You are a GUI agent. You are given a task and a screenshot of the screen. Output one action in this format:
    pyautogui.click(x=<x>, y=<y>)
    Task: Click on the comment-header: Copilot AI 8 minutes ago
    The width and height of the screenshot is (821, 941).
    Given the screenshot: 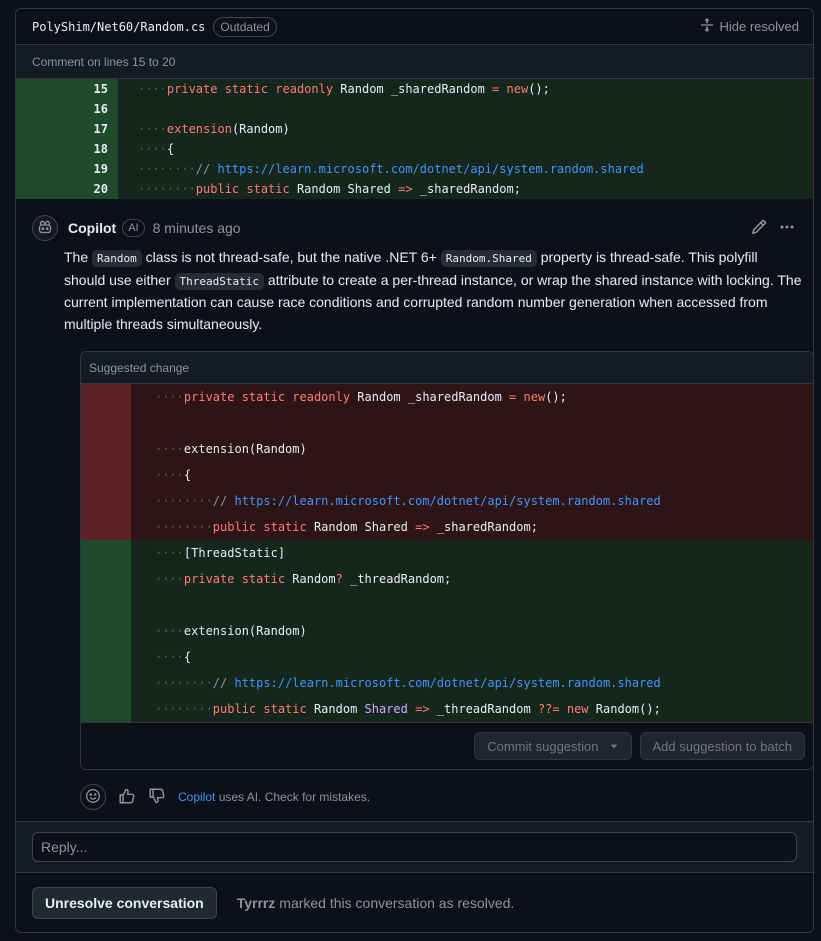 What is the action you would take?
    pyautogui.click(x=414, y=228)
    